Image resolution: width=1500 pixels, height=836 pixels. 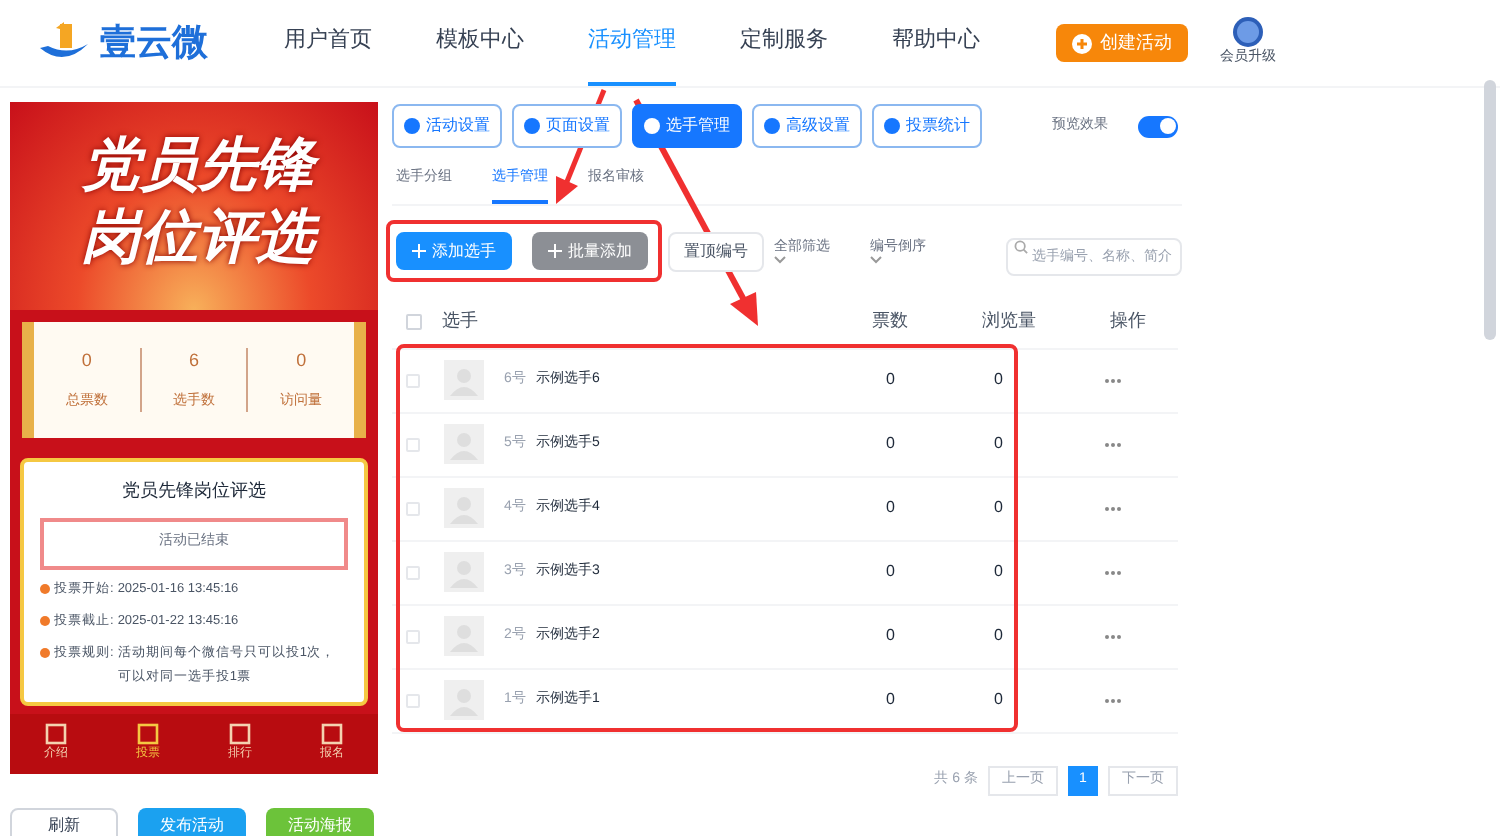 What do you see at coordinates (936, 43) in the screenshot?
I see `nav-link: 帮助中心` at bounding box center [936, 43].